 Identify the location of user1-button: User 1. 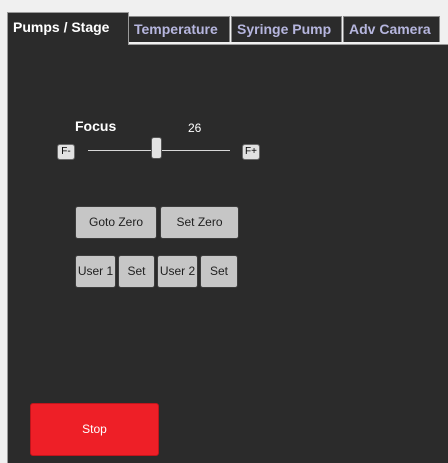
(95, 271).